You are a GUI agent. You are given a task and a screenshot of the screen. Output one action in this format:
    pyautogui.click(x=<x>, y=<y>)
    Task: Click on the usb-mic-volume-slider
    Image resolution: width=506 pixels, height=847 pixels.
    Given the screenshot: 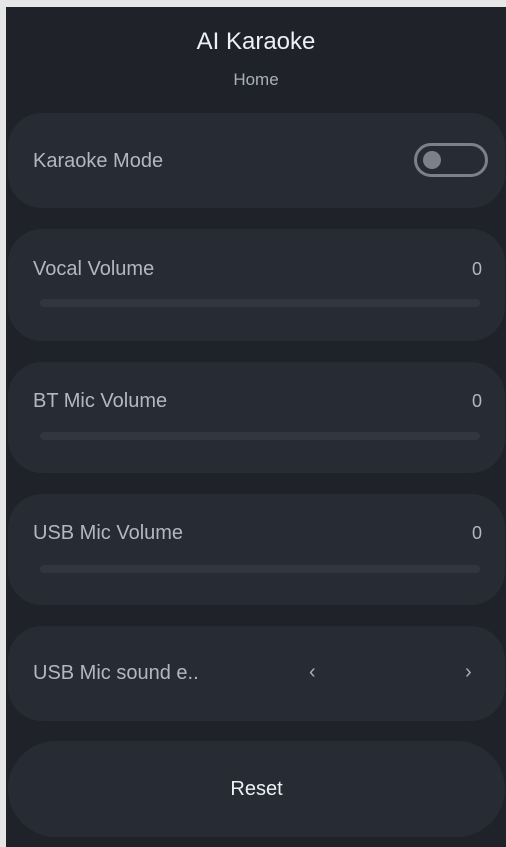 What is the action you would take?
    pyautogui.click(x=260, y=569)
    